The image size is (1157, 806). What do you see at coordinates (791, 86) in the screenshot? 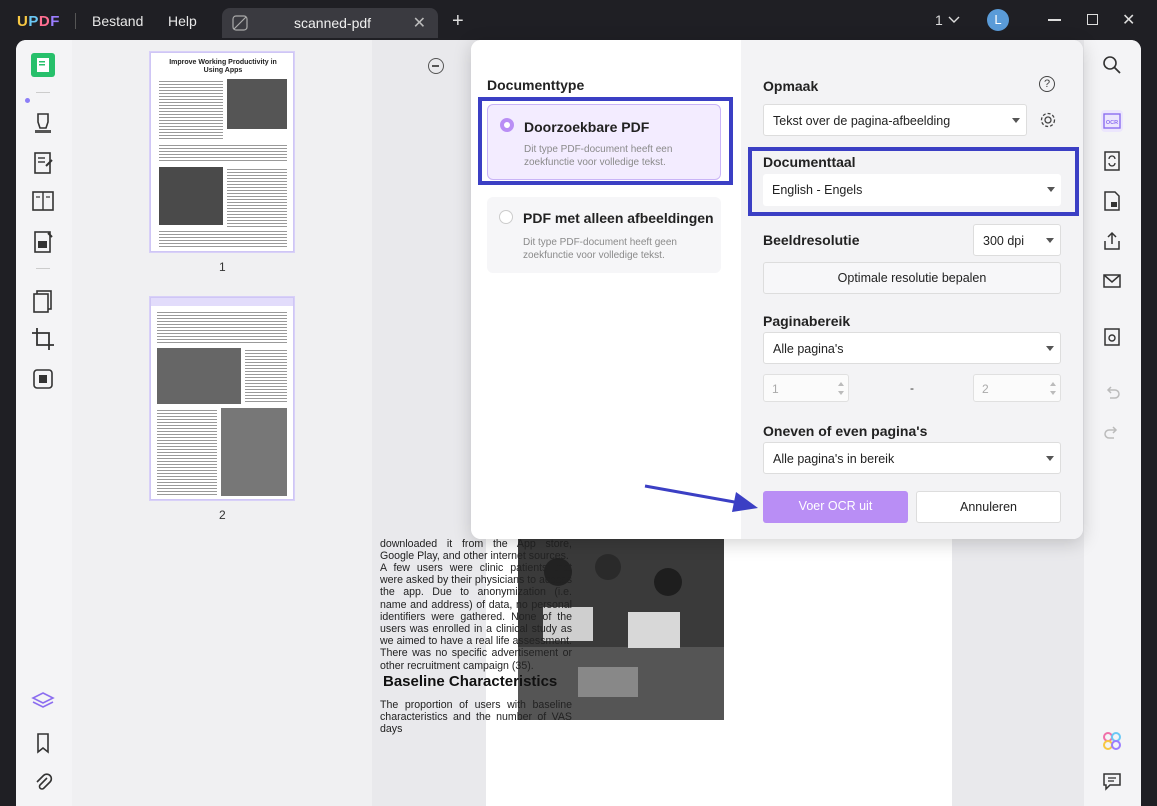
I see `layout-title: Opmaak` at bounding box center [791, 86].